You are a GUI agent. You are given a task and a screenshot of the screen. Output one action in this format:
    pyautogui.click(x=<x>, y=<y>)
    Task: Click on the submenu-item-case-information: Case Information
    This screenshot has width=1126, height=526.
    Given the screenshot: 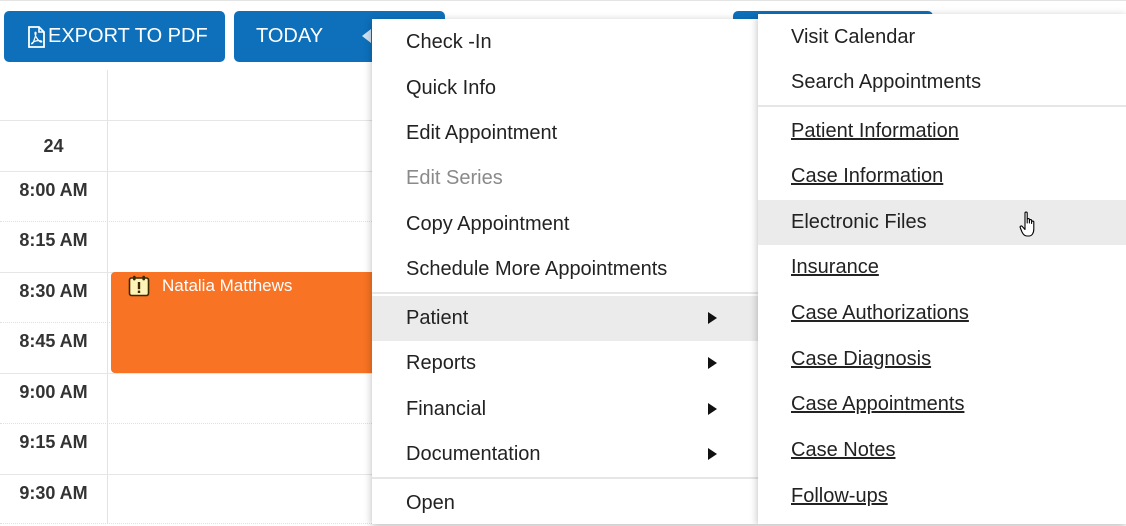 What is the action you would take?
    pyautogui.click(x=942, y=176)
    